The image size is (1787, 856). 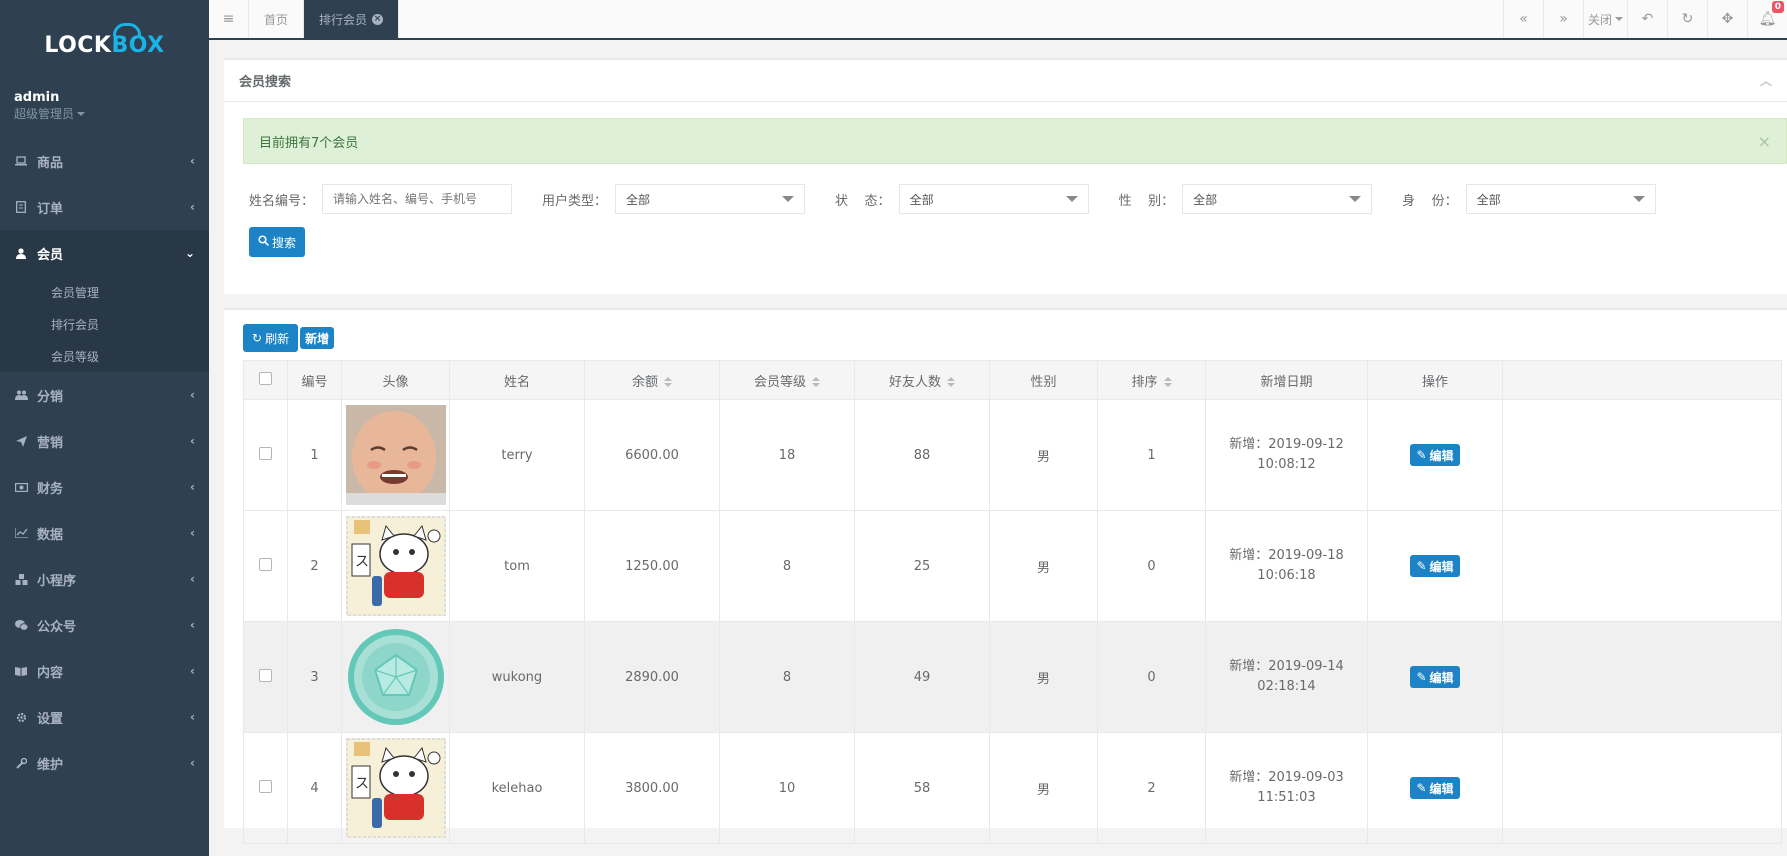 What do you see at coordinates (1764, 141) in the screenshot?
I see `close-icon: ×` at bounding box center [1764, 141].